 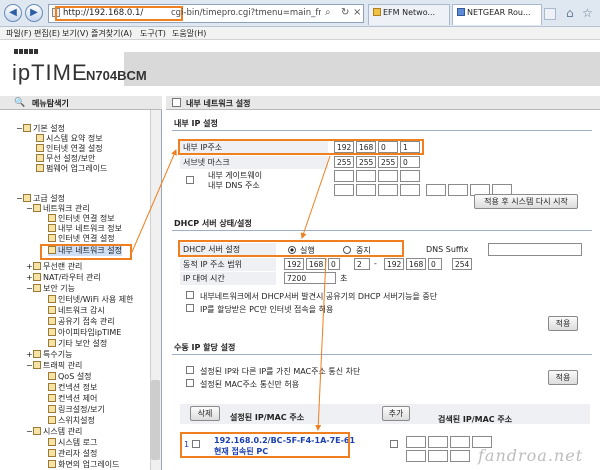 I want to click on watermark: fandroa.net, so click(x=531, y=455).